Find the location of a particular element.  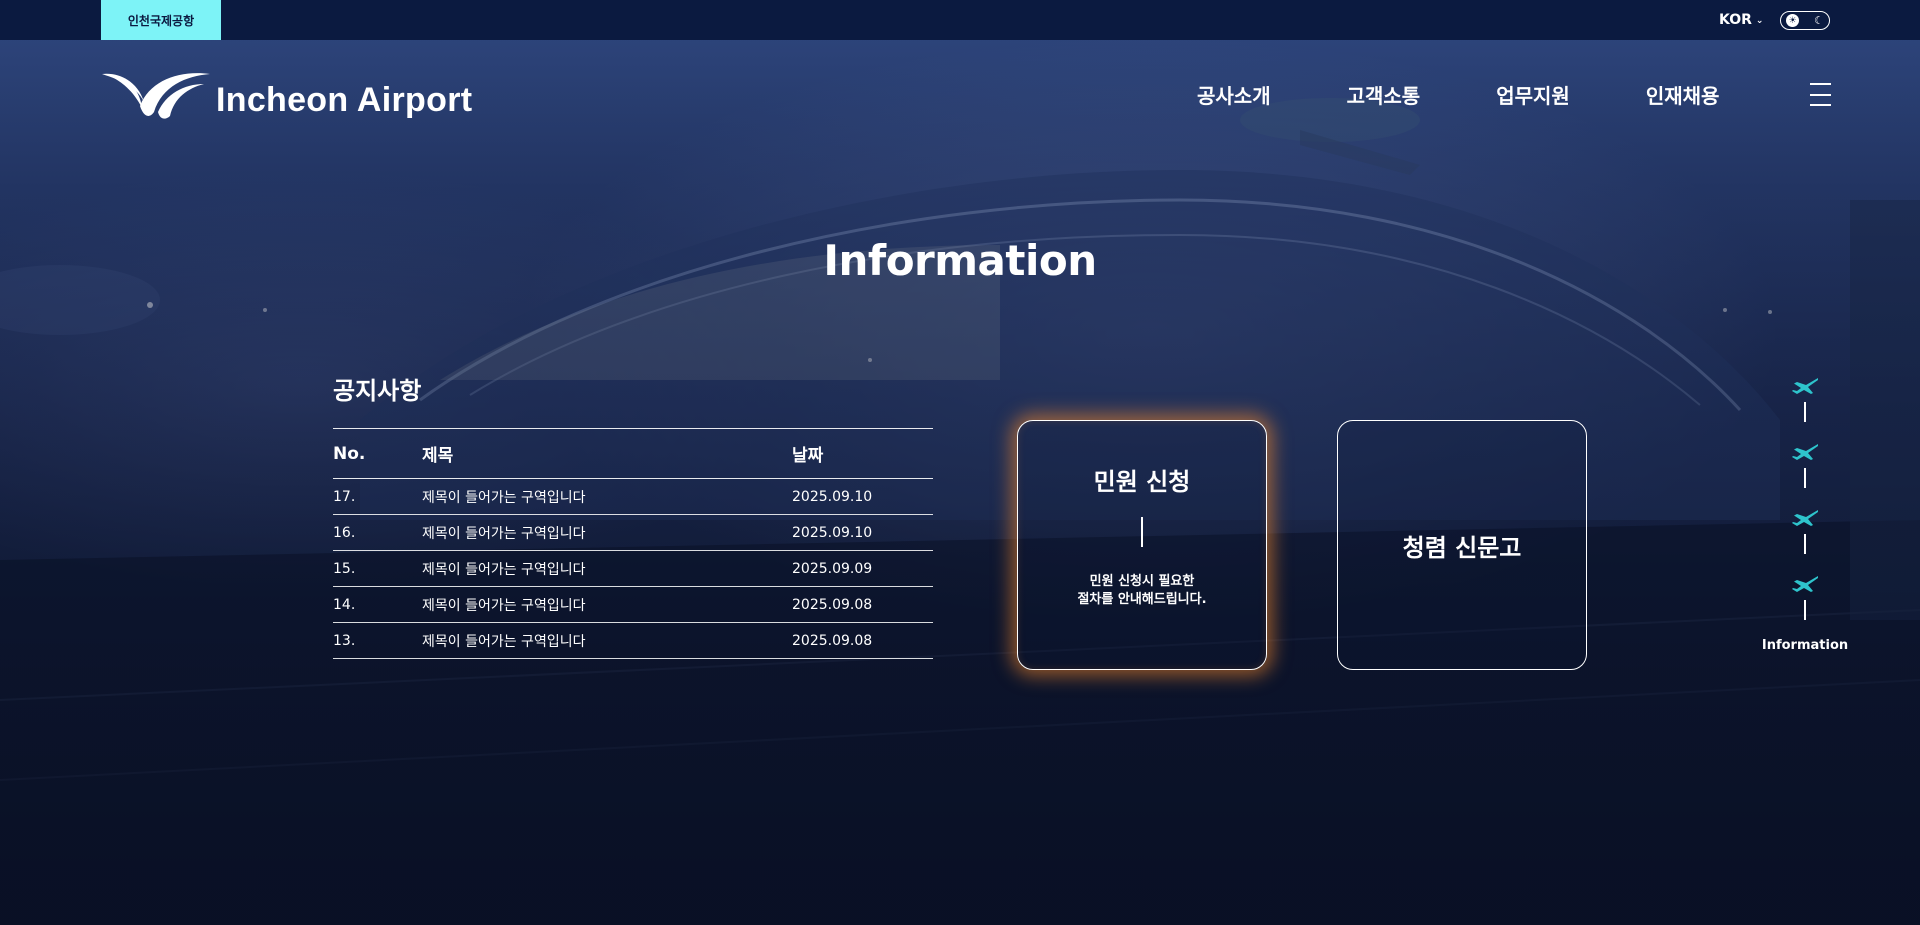

table-row: 17. 제목이 들어가는 구역입니다 2025.09.10 is located at coordinates (633, 497).